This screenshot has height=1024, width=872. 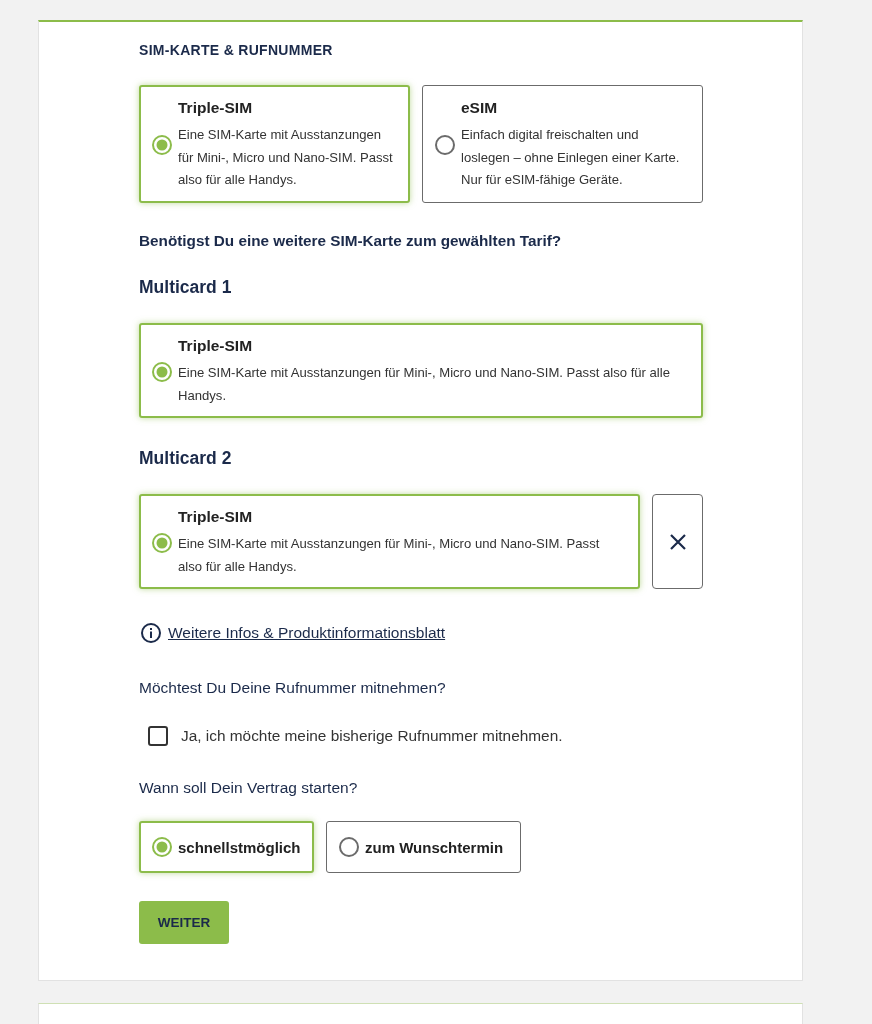 I want to click on start-option: schnellstmöglich, so click(x=226, y=847).